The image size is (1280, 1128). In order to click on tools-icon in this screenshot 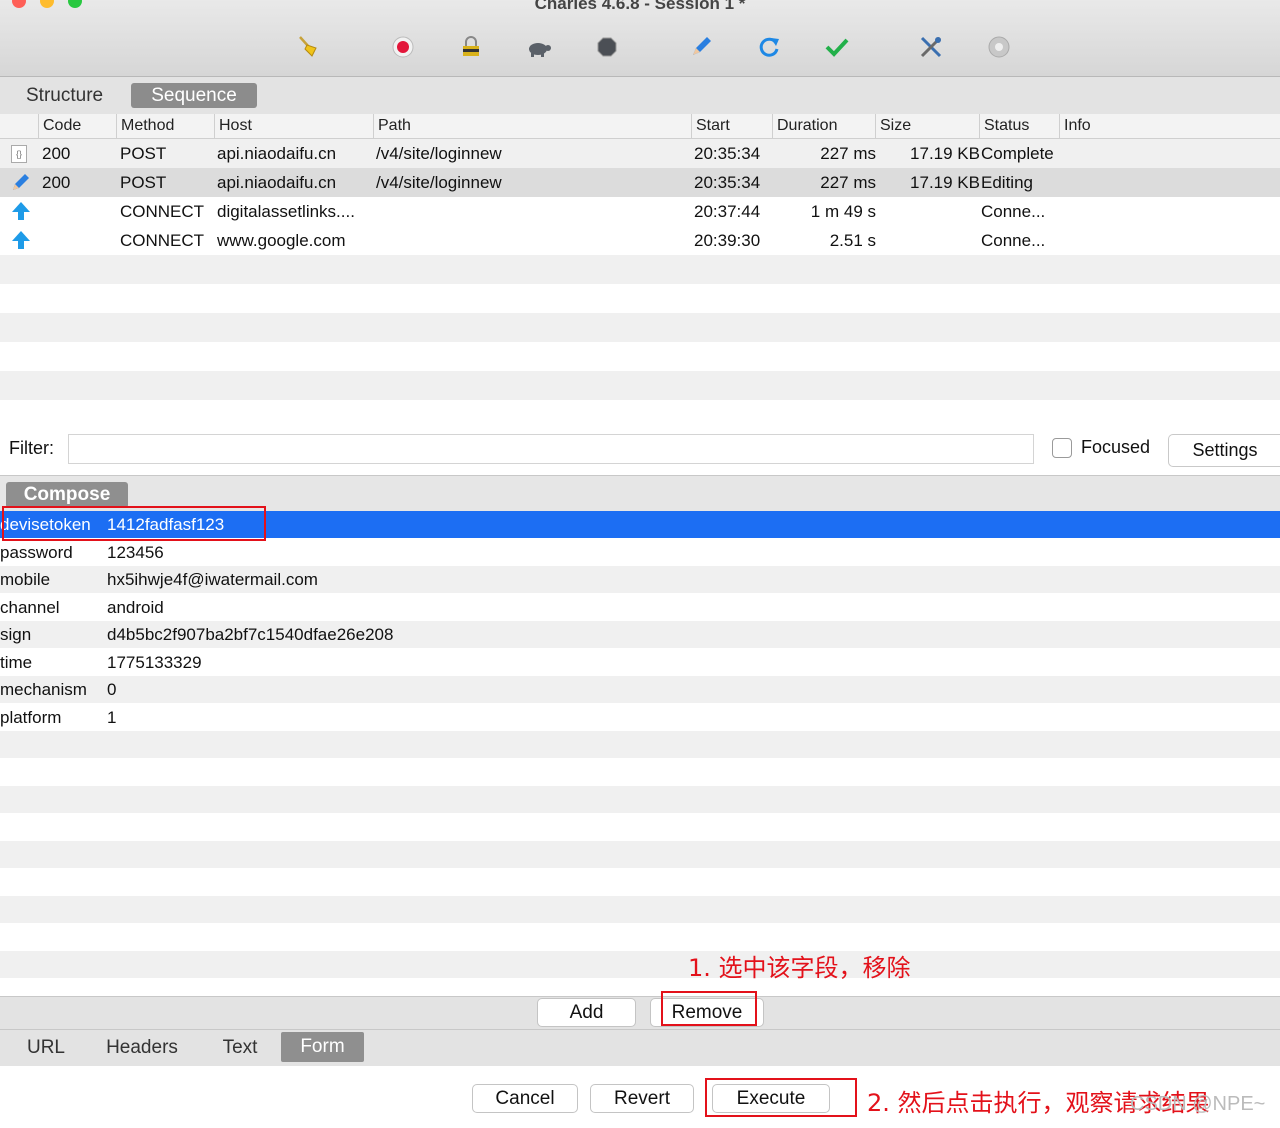, I will do `click(931, 47)`.